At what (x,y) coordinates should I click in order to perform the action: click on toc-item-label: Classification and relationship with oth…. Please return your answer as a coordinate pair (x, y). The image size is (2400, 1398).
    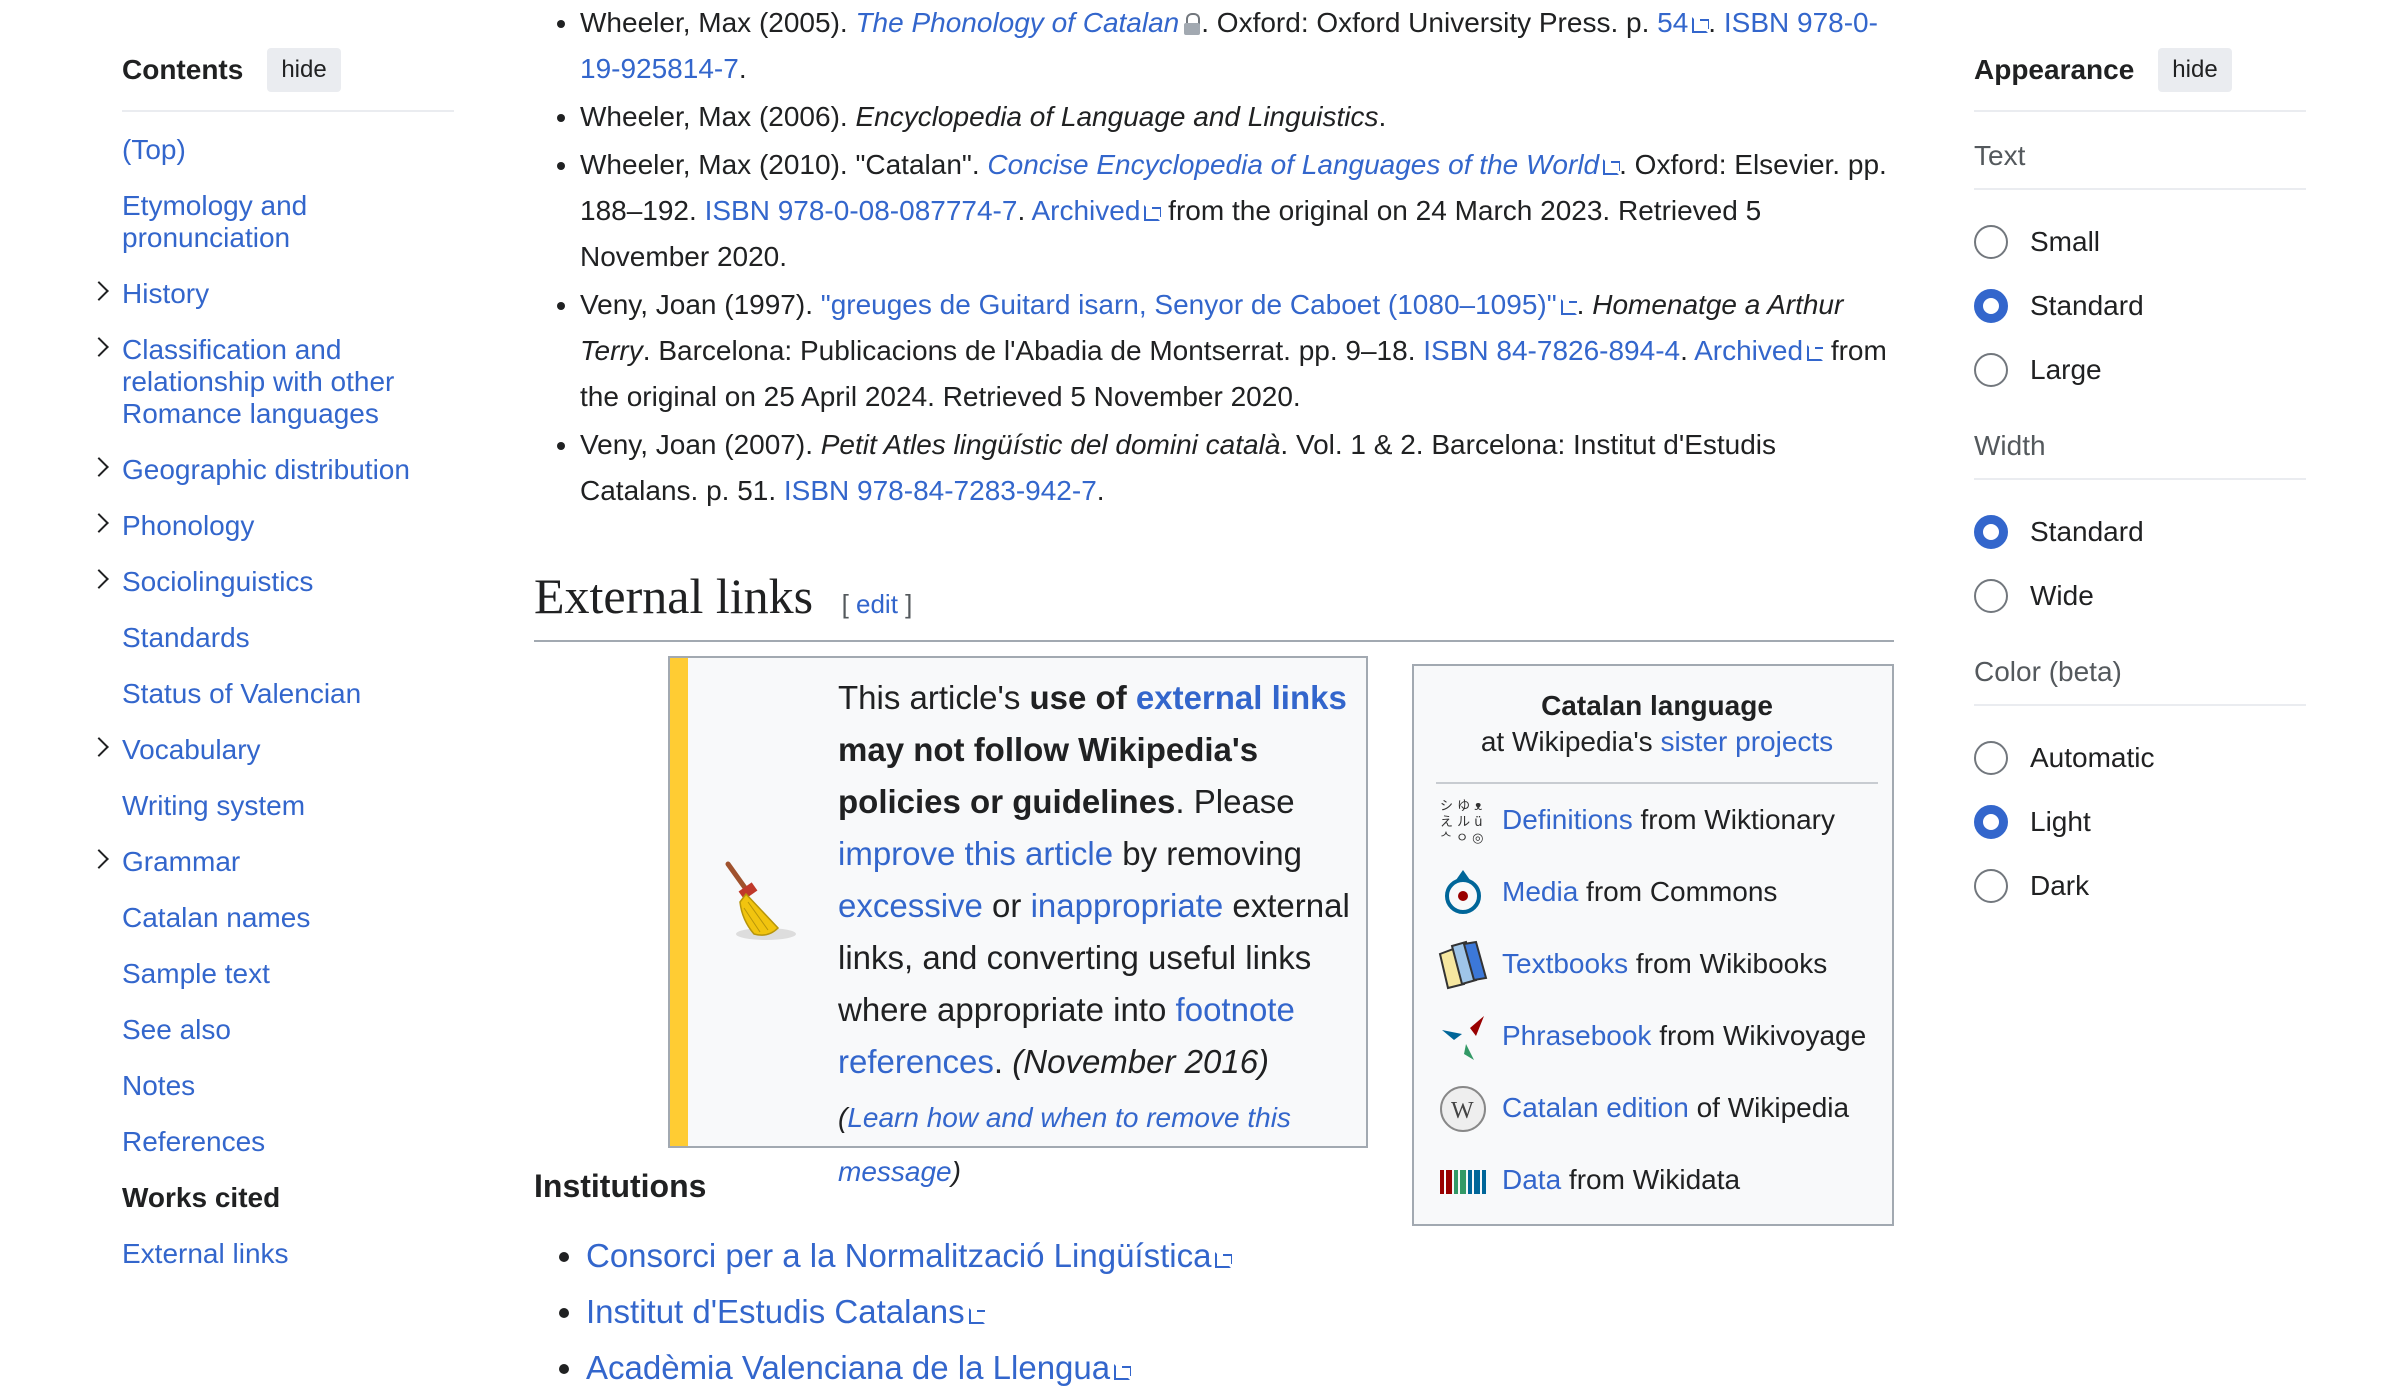
    Looking at the image, I should click on (258, 381).